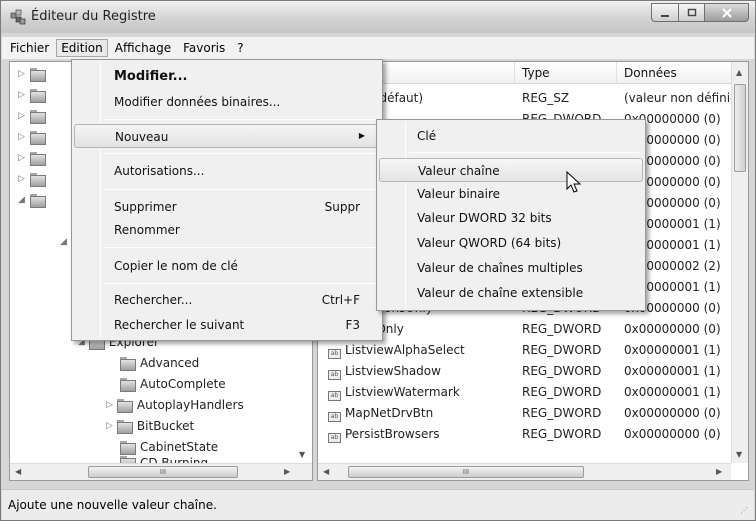 This screenshot has width=756, height=521. I want to click on values-hscroll-thumb: III, so click(466, 472).